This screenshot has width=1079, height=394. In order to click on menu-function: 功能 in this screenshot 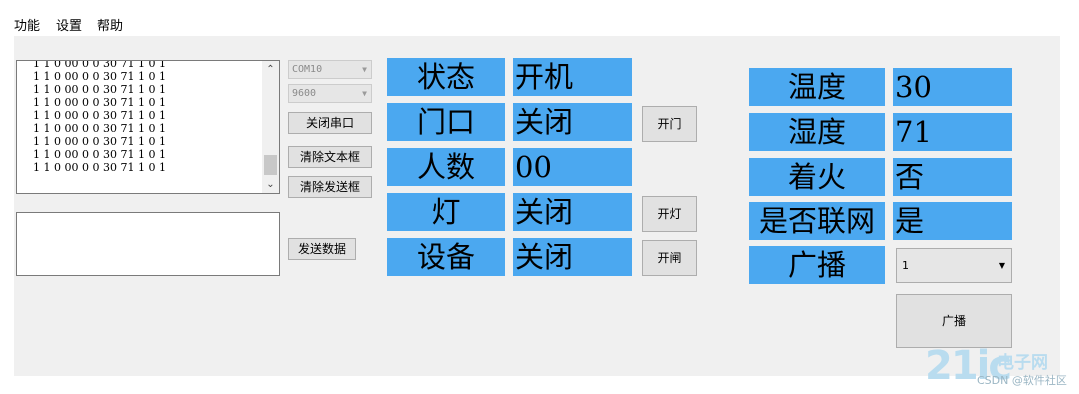, I will do `click(27, 24)`.